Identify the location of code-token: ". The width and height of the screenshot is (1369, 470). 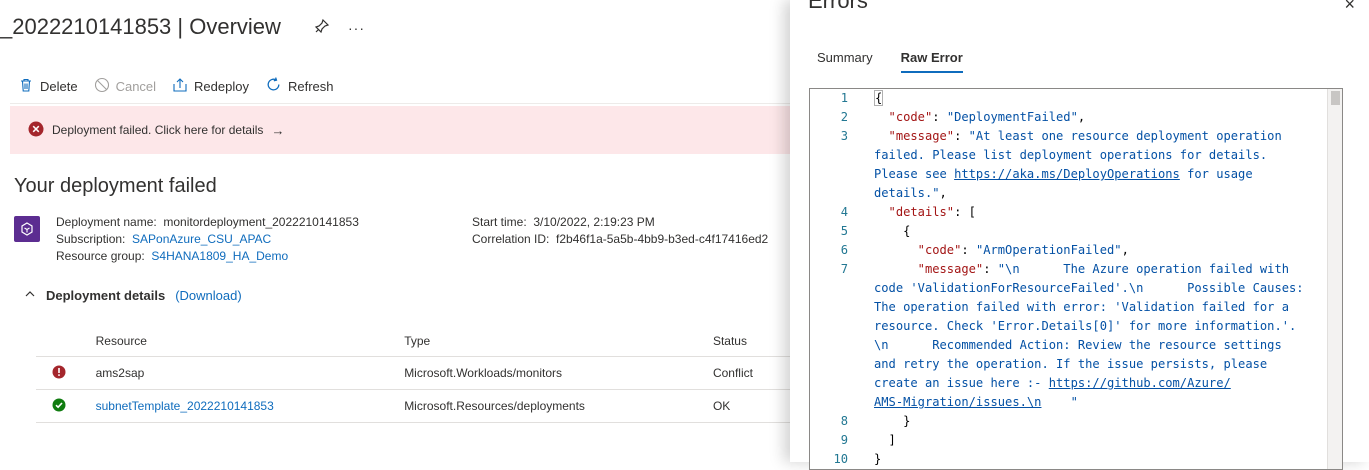
(1059, 402).